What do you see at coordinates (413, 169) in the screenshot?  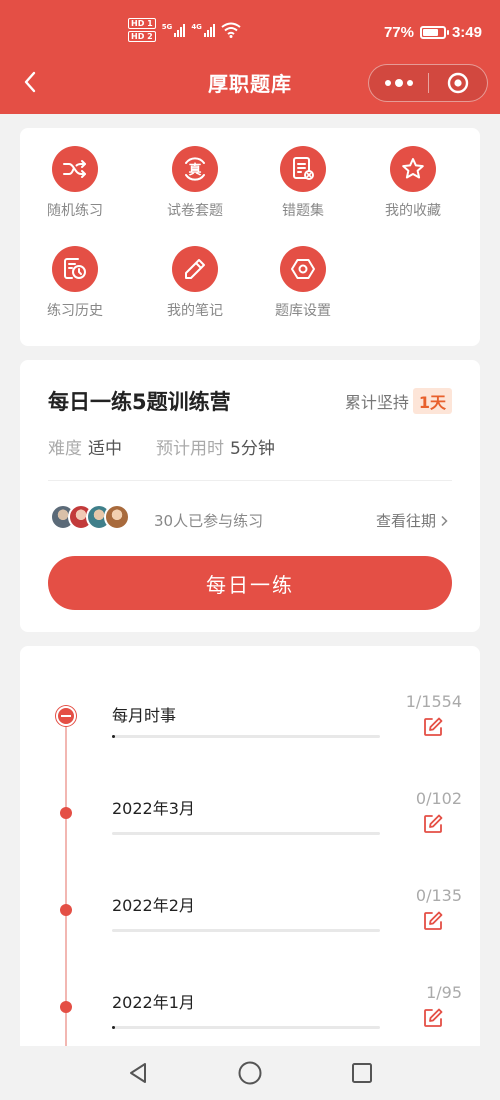 I see `star-icon` at bounding box center [413, 169].